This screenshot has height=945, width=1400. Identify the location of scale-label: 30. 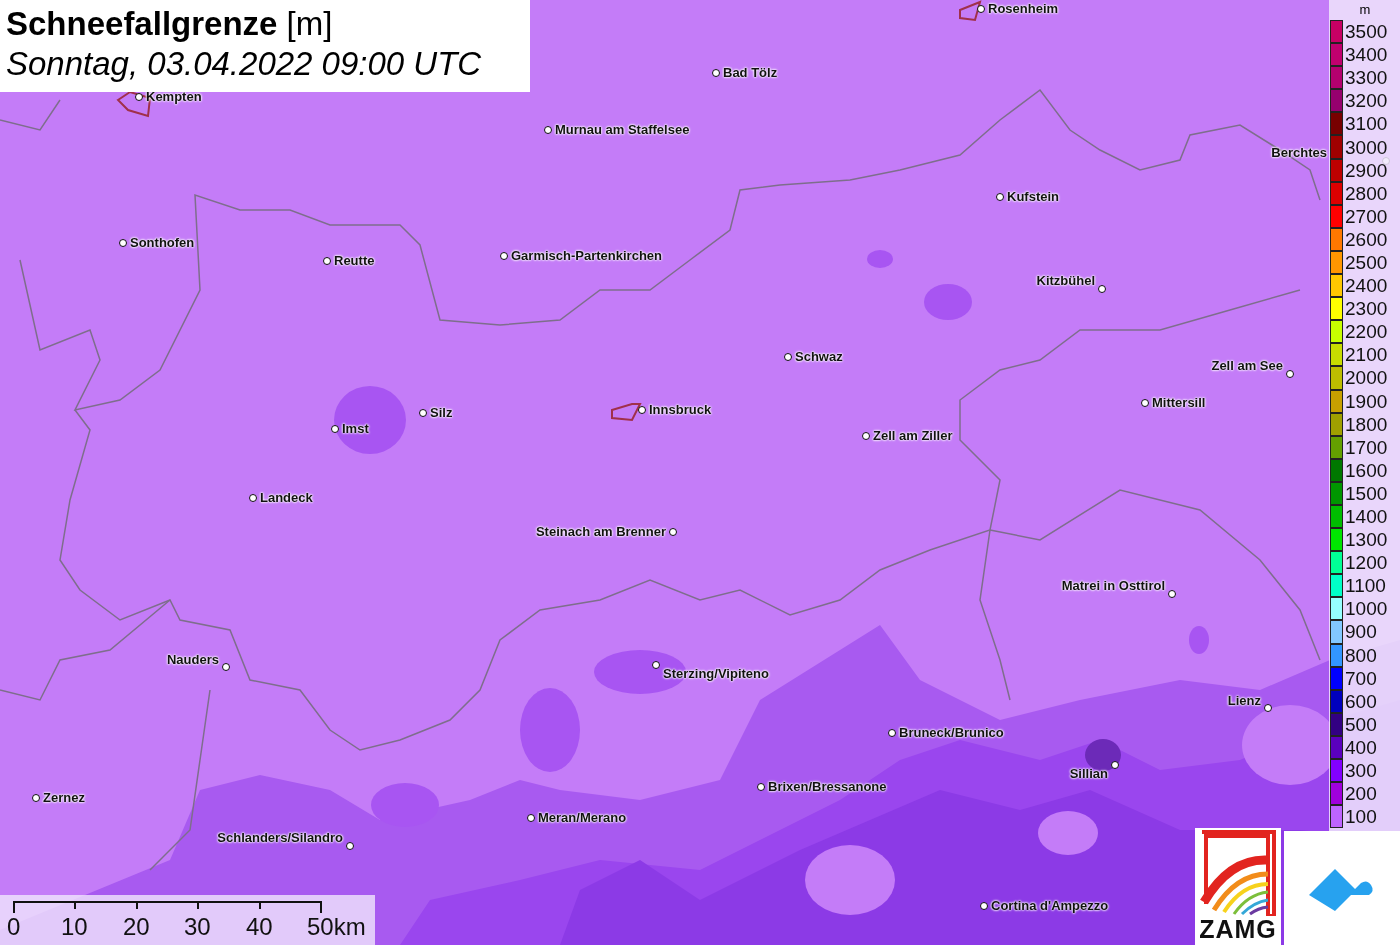
(197, 927).